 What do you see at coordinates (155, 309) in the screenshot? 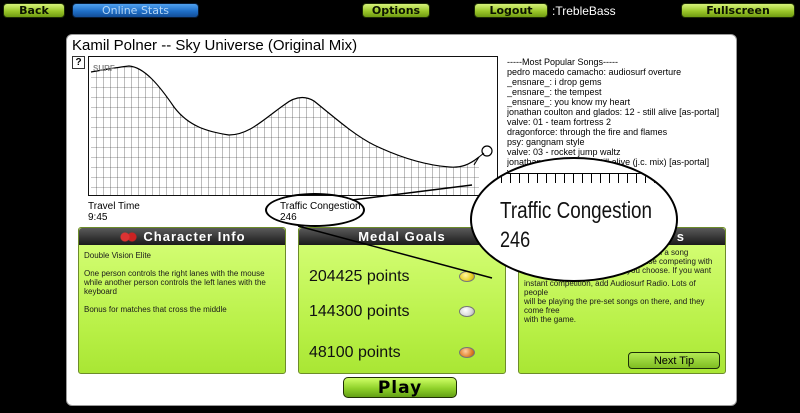
I see `character-bonus: Bonus for matches that cross the middle` at bounding box center [155, 309].